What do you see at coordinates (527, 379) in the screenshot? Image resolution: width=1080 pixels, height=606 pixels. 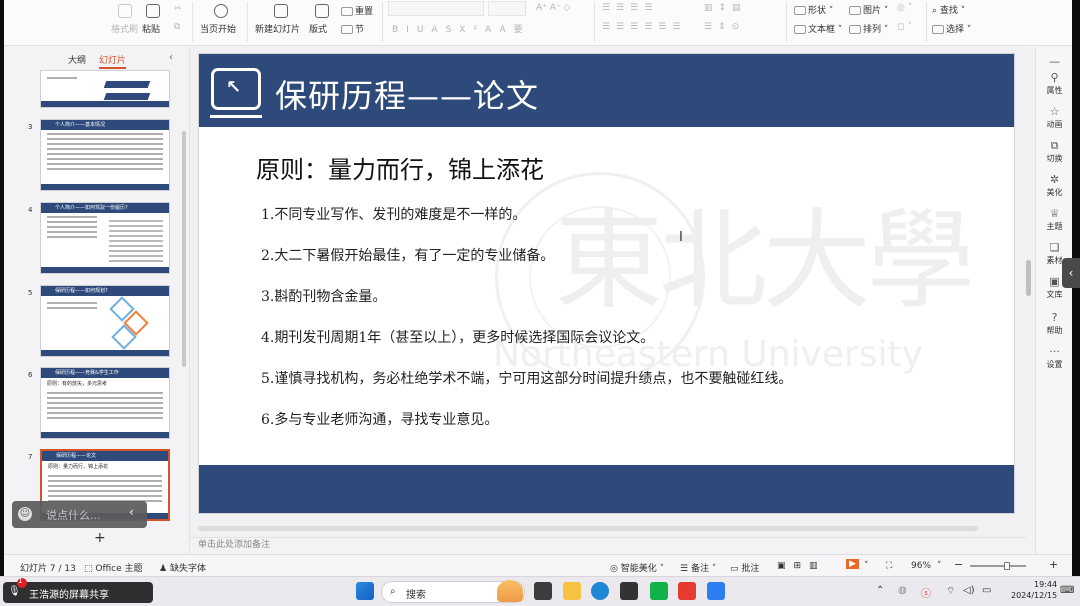 I see `list-item: 5.谨慎寻找机构，务必杜绝学术不端，宁可用这部分时间提升绩点，也不要触碰红线。` at bounding box center [527, 379].